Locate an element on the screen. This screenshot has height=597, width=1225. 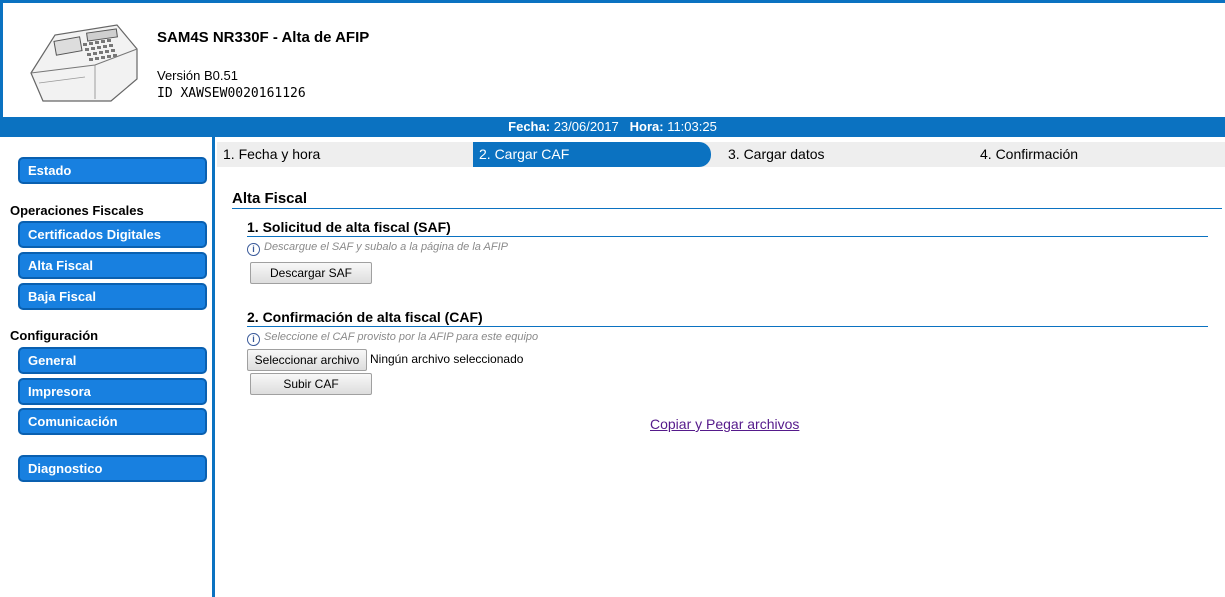
fiscal-printer-image is located at coordinates (84, 63).